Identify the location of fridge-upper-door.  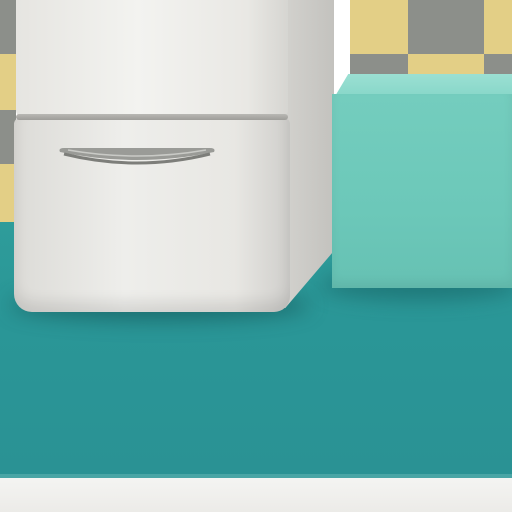
(152, 59).